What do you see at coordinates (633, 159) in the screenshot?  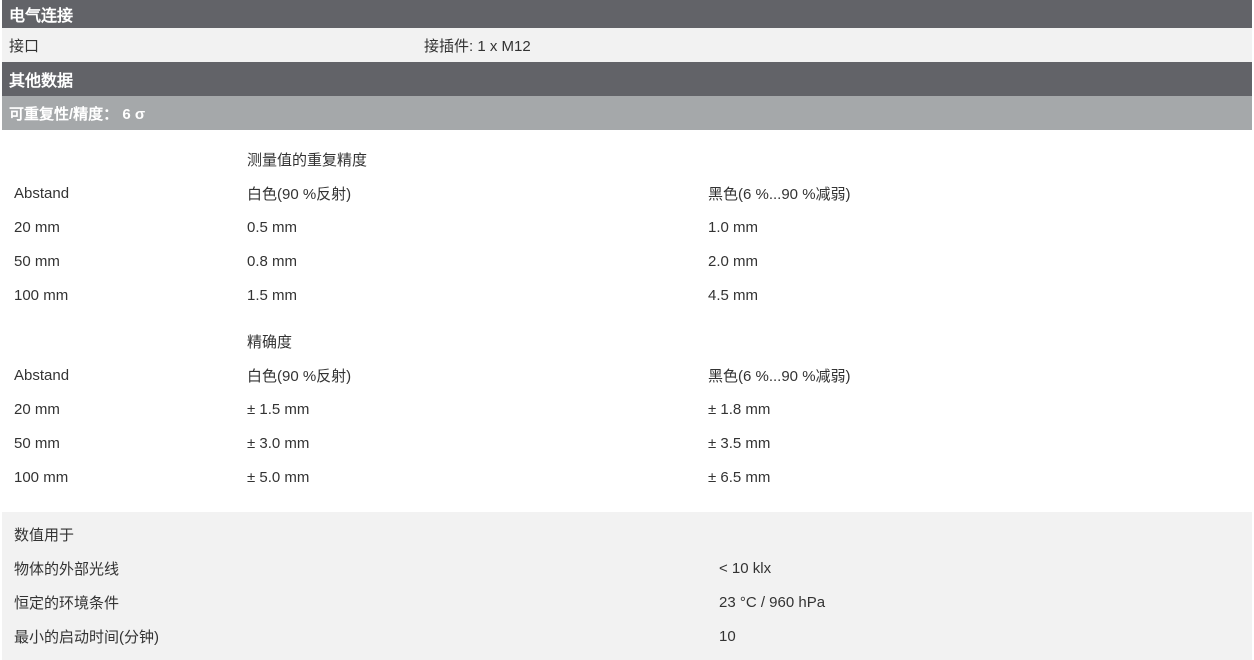 I see `table-title-row: 测量值的重复精度` at bounding box center [633, 159].